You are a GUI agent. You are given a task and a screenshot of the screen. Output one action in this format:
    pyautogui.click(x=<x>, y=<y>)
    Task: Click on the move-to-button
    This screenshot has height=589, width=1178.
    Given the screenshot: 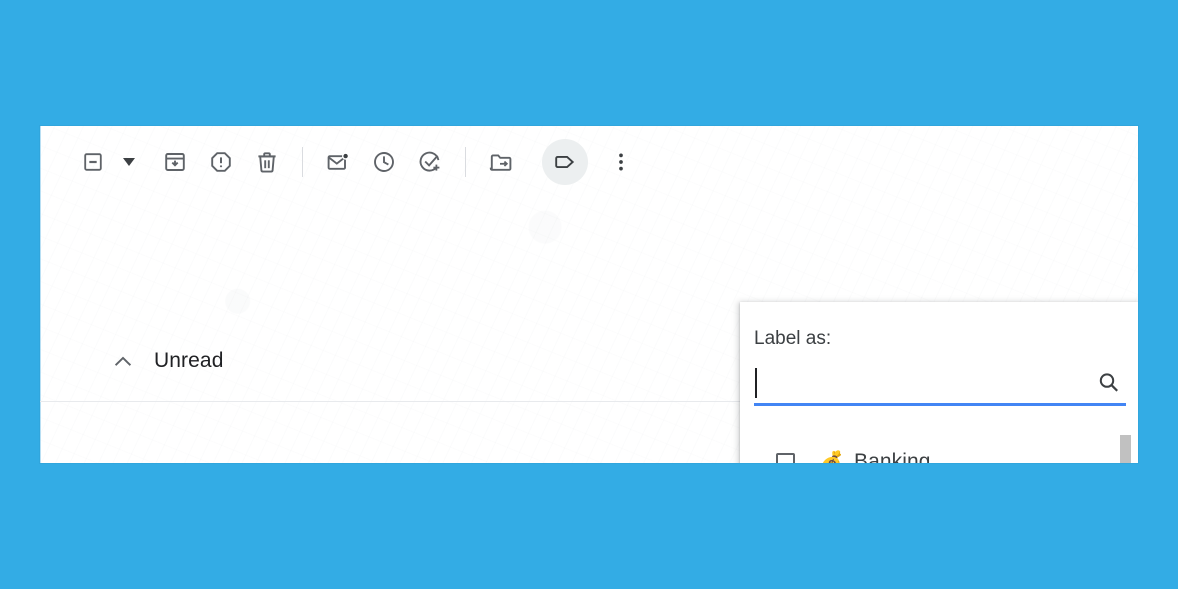 What is the action you would take?
    pyautogui.click(x=501, y=162)
    